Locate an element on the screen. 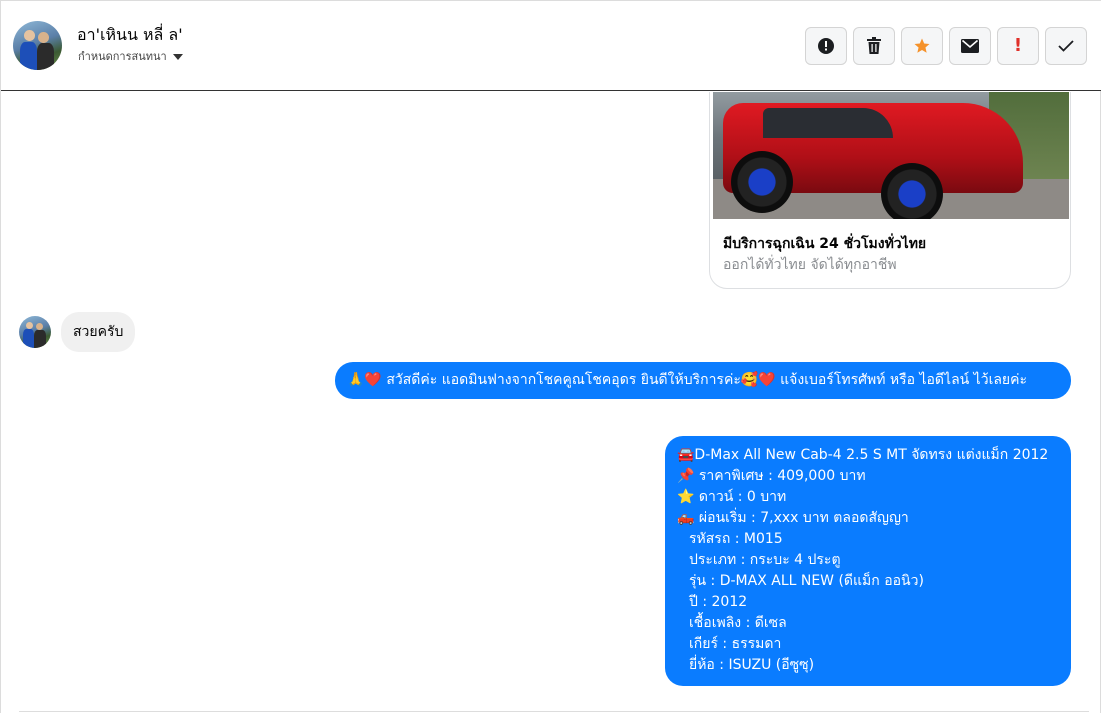 The height and width of the screenshot is (713, 1101). listing-gear: เกียร์ : ธรรมดา is located at coordinates (735, 644).